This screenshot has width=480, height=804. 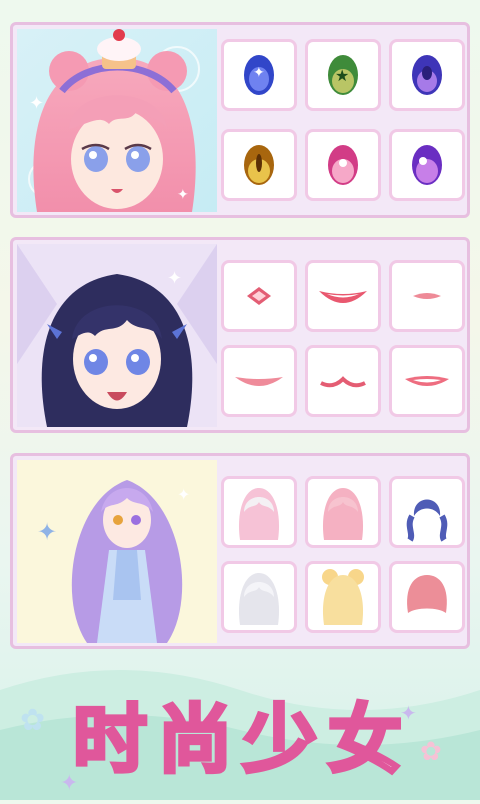 I want to click on mouth-option-cat, so click(x=343, y=381).